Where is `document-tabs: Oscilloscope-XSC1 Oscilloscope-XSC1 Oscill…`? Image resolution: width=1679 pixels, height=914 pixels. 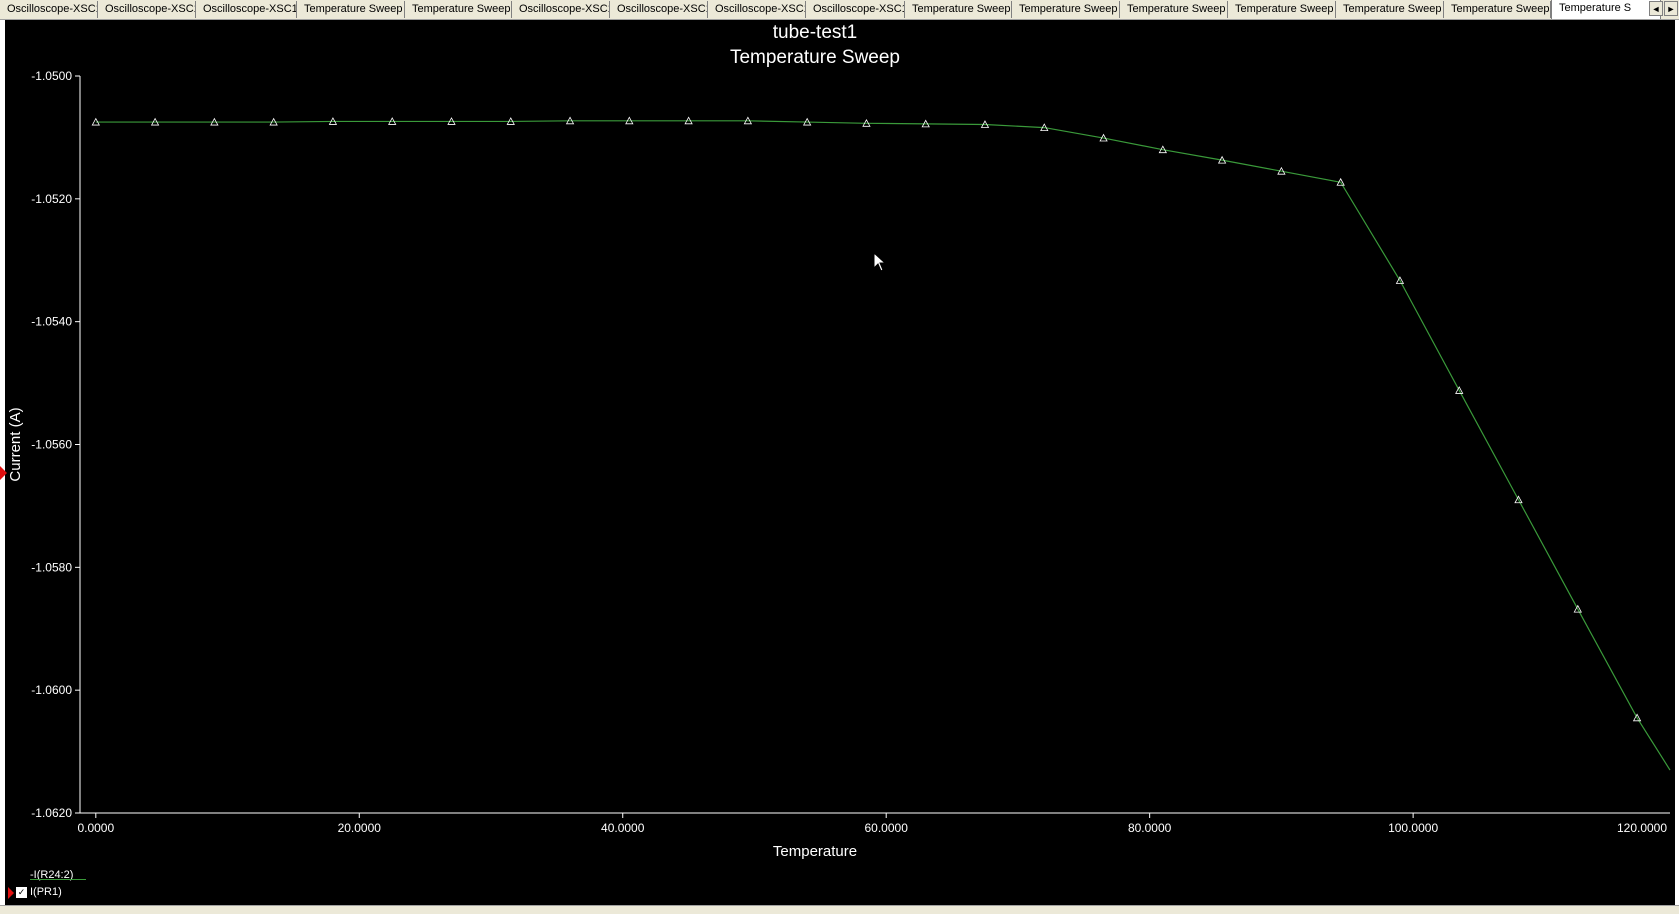
document-tabs: Oscilloscope-XSC1 Oscilloscope-XSC1 Oscill… is located at coordinates (839, 10).